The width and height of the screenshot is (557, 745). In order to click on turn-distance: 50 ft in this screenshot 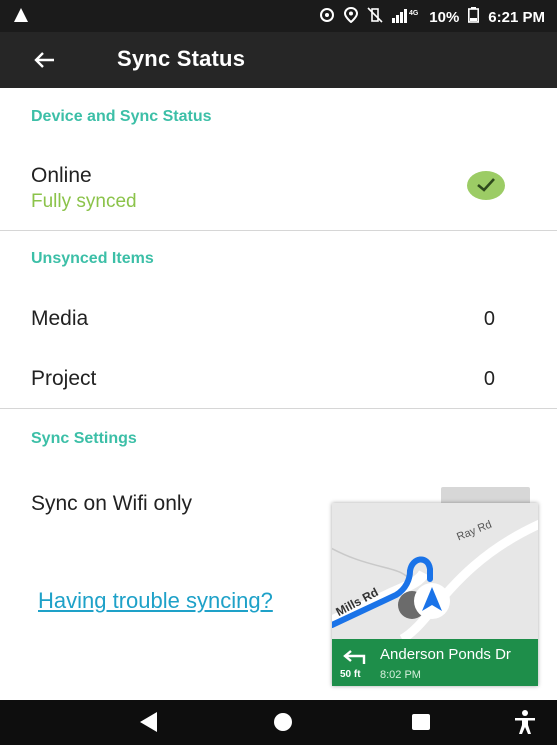, I will do `click(350, 674)`.